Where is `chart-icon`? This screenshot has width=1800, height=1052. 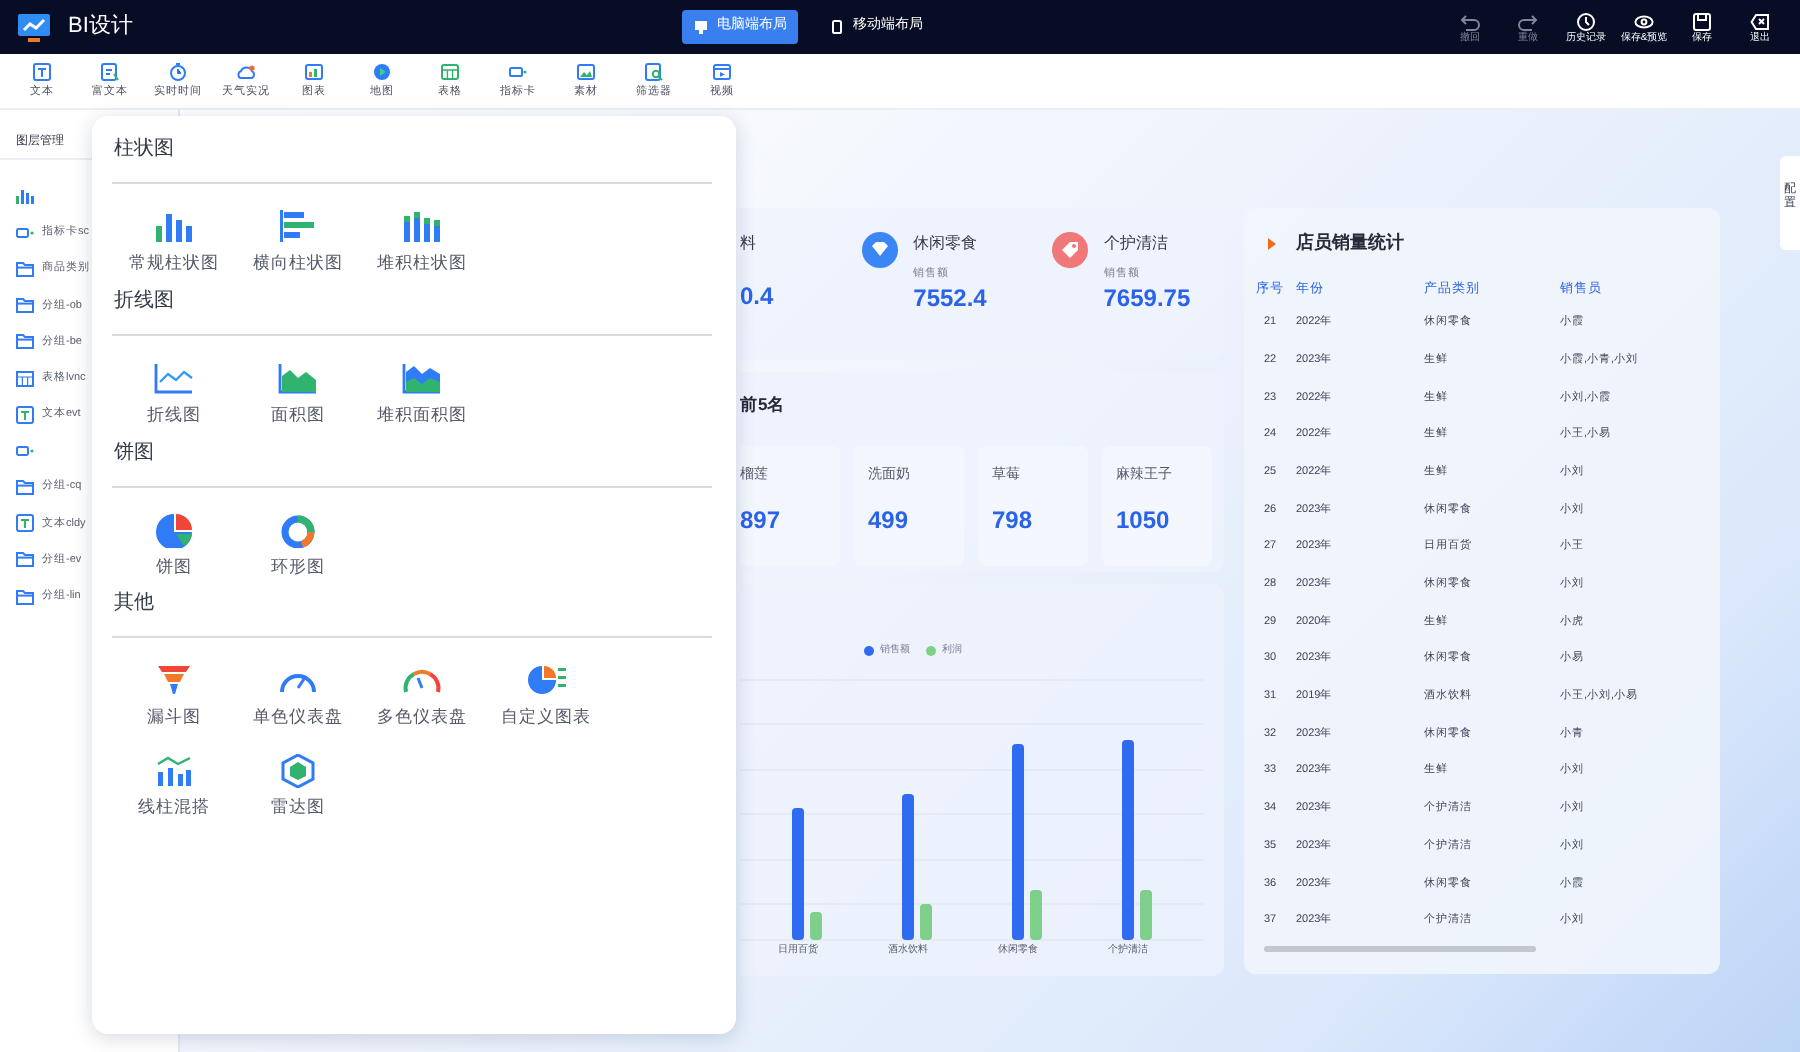
chart-icon is located at coordinates (314, 72).